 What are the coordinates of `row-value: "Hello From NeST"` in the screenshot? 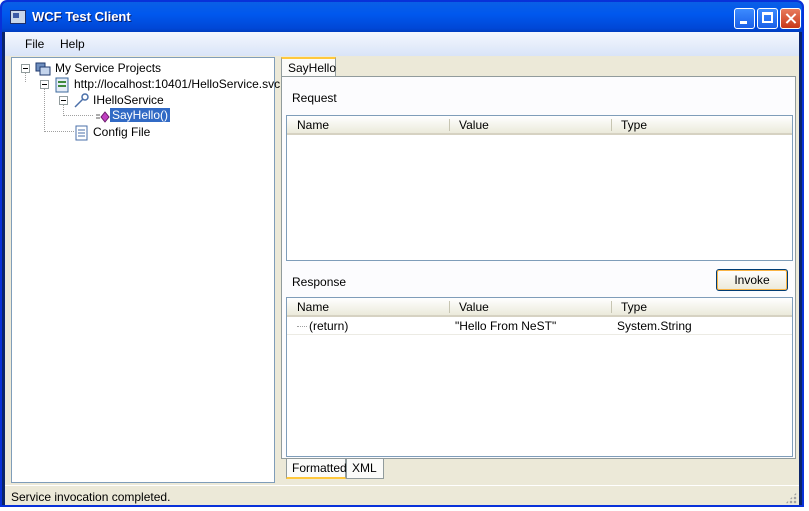 It's located at (506, 326).